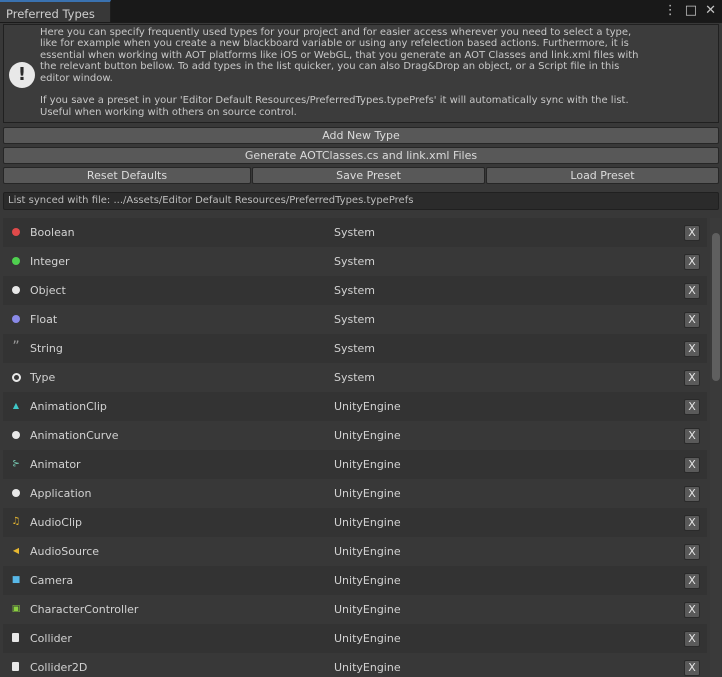 This screenshot has height=677, width=722. Describe the element at coordinates (46, 348) in the screenshot. I see `type-name: String` at that location.